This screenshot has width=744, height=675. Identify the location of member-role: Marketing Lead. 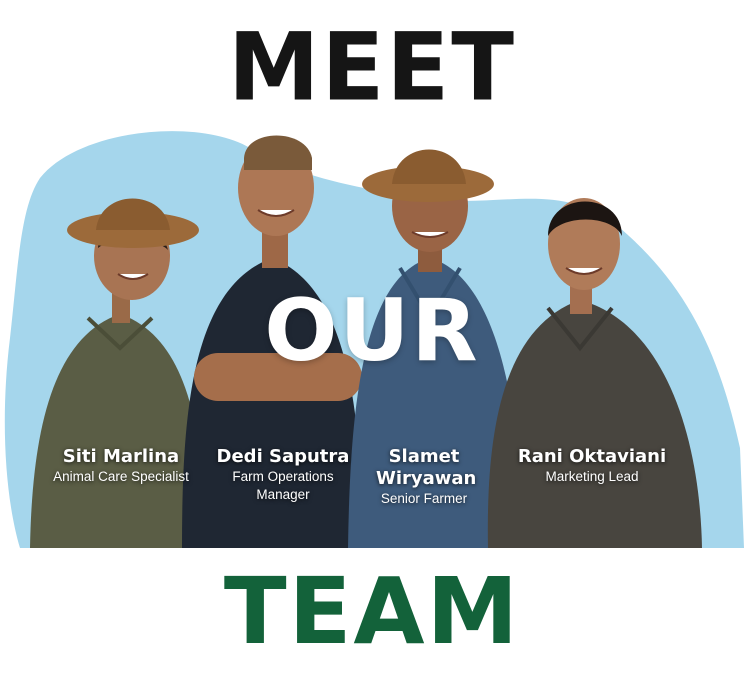
(592, 476).